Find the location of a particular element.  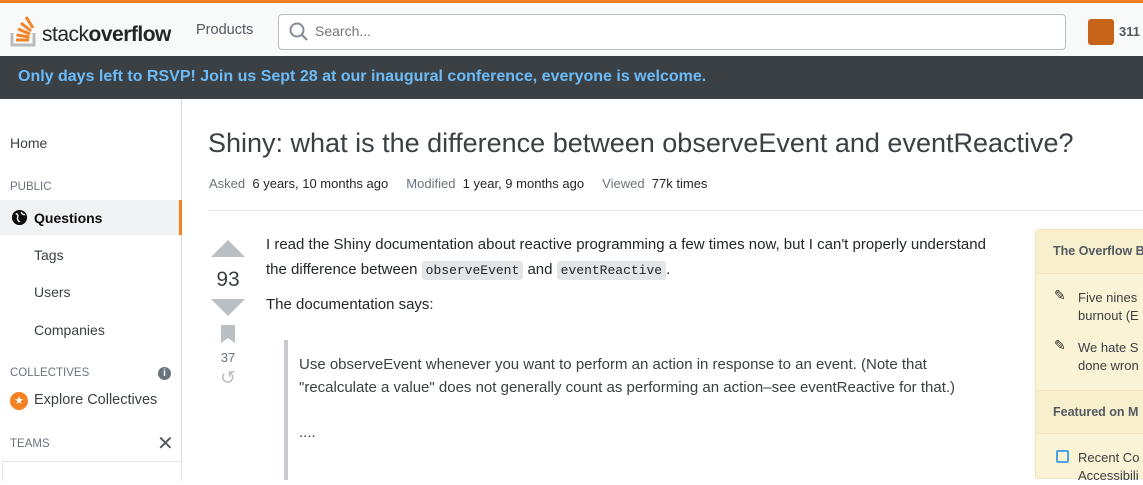

teams-panel is located at coordinates (92, 471).